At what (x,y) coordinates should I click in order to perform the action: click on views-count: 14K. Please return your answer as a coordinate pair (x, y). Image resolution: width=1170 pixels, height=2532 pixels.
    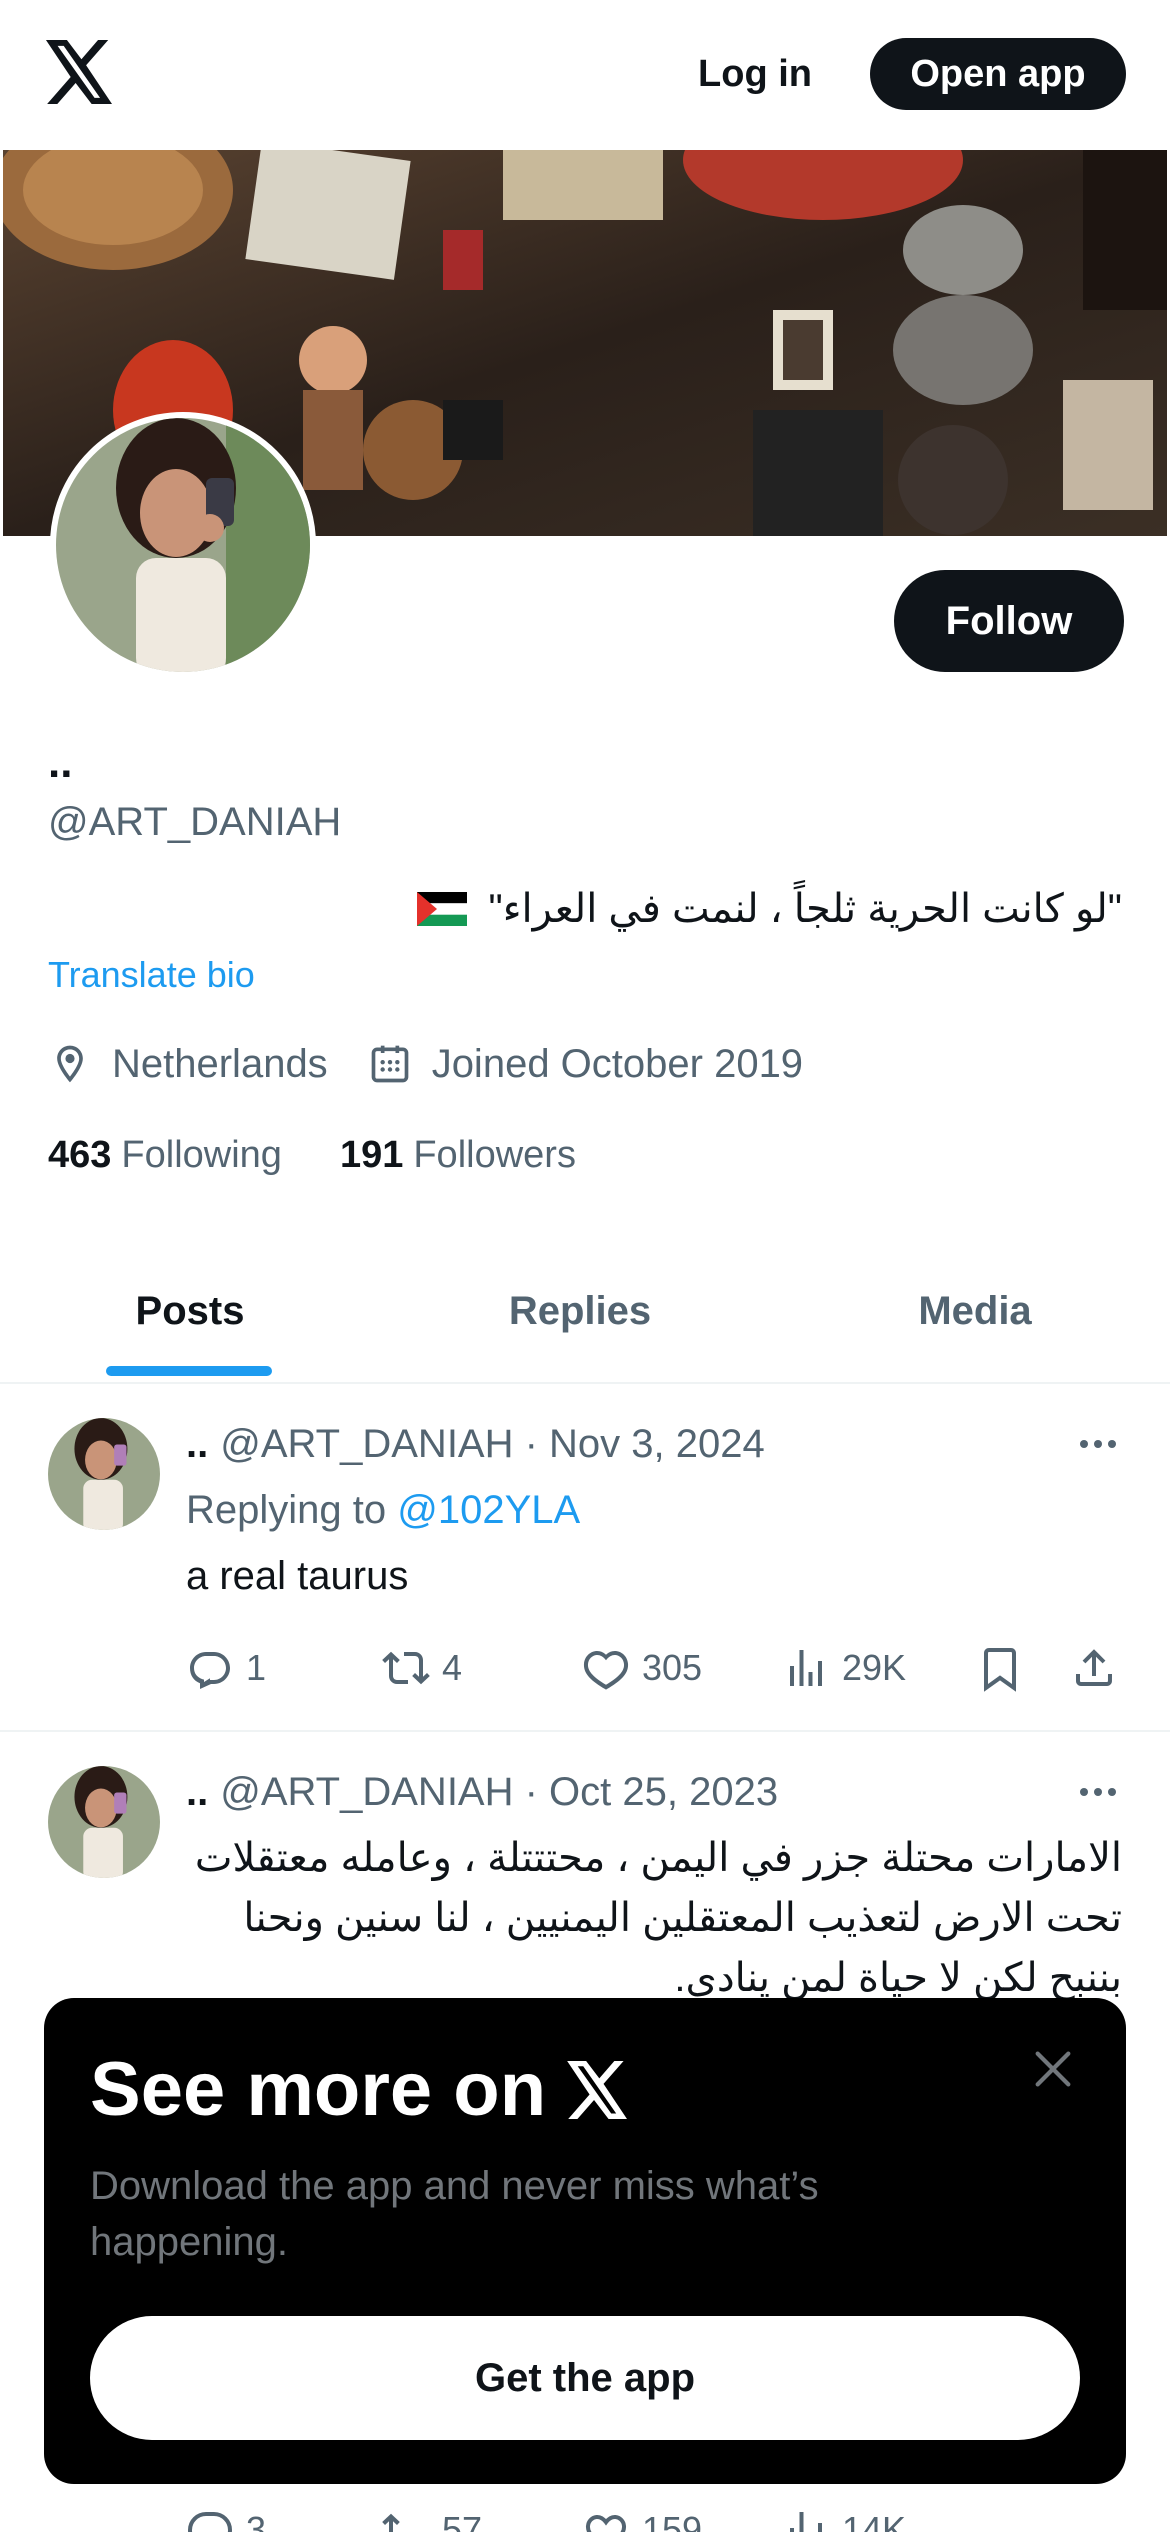
    Looking at the image, I should click on (874, 2520).